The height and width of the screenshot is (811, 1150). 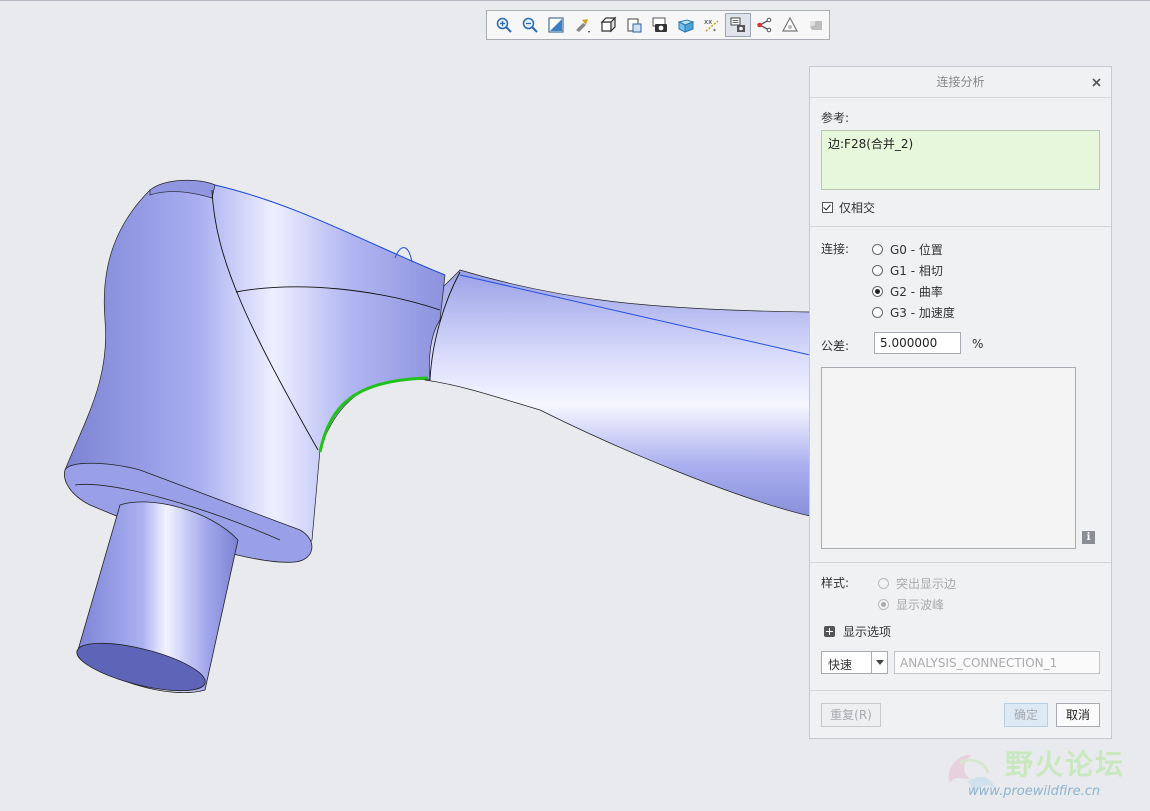 What do you see at coordinates (857, 208) in the screenshot?
I see `intersect-only-label: 仅相交` at bounding box center [857, 208].